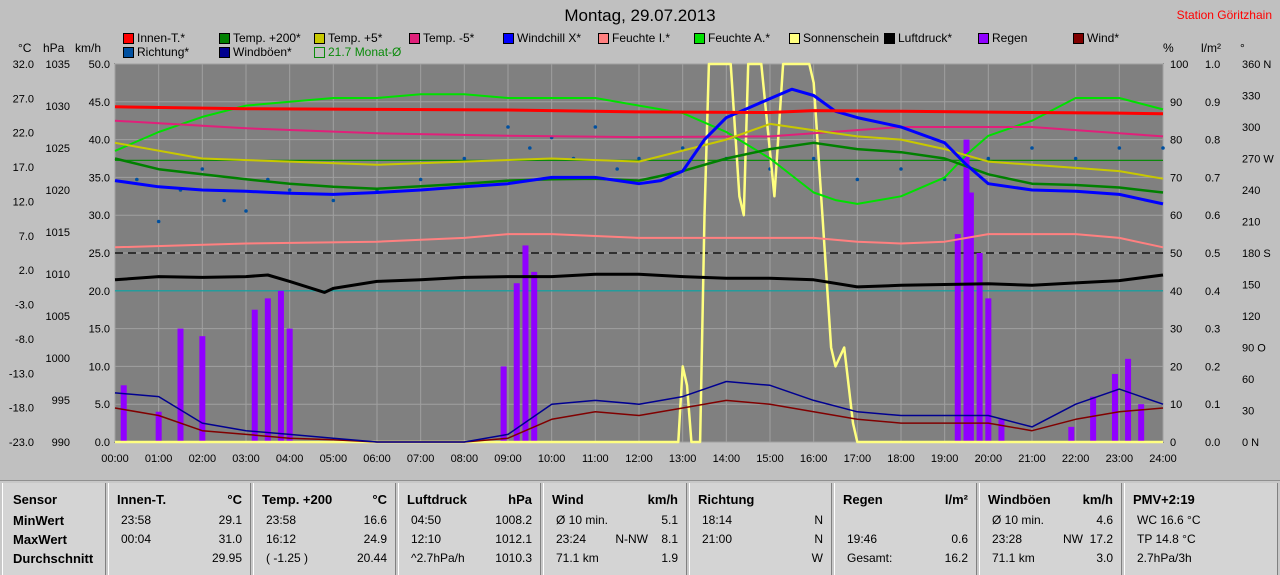 The image size is (1280, 575). I want to click on legend-label: Temp. +5*, so click(355, 38).